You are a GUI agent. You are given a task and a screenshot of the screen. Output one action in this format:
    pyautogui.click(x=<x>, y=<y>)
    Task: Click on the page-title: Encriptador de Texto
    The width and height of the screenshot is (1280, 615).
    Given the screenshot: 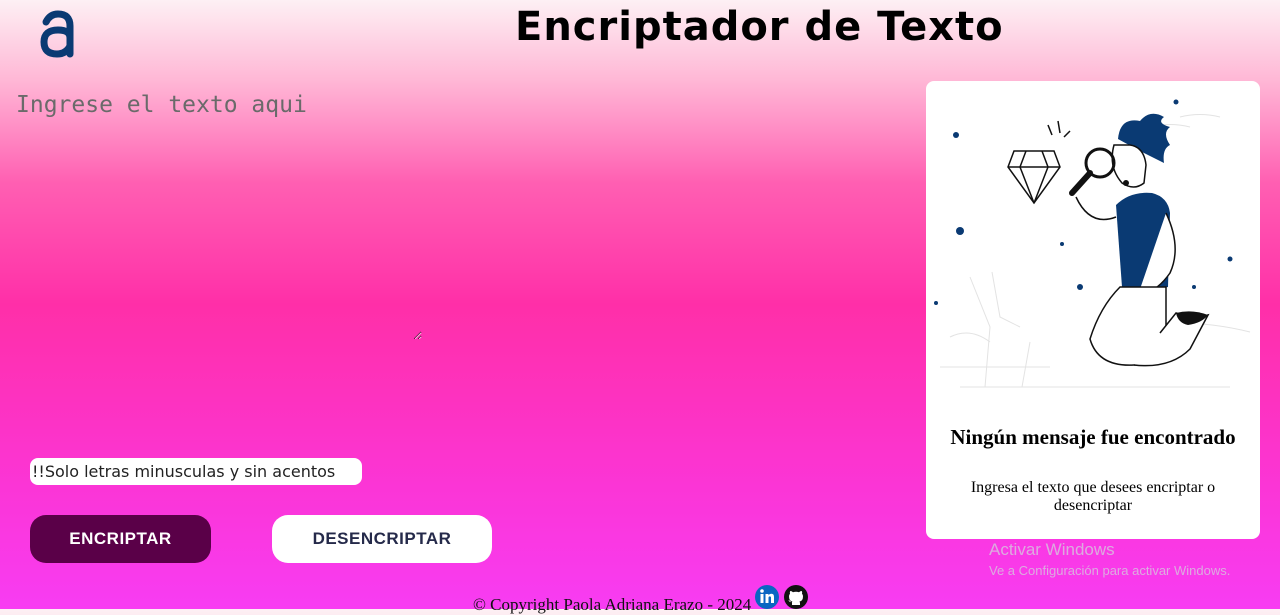 What is the action you would take?
    pyautogui.click(x=759, y=27)
    